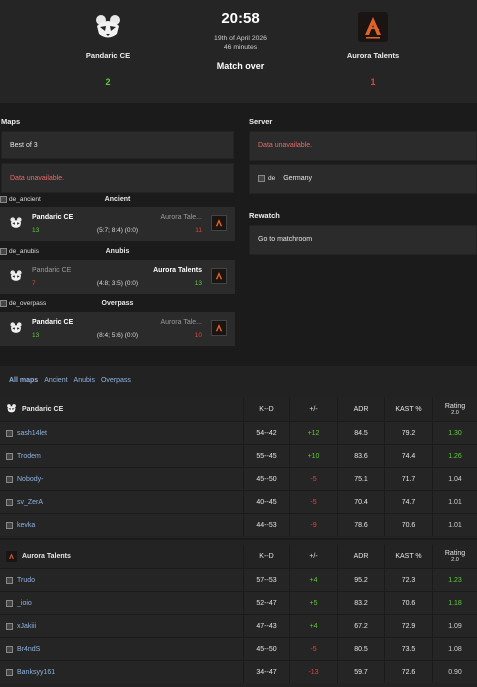 This screenshot has width=477, height=687. What do you see at coordinates (26, 580) in the screenshot?
I see `player-name: Trudo` at bounding box center [26, 580].